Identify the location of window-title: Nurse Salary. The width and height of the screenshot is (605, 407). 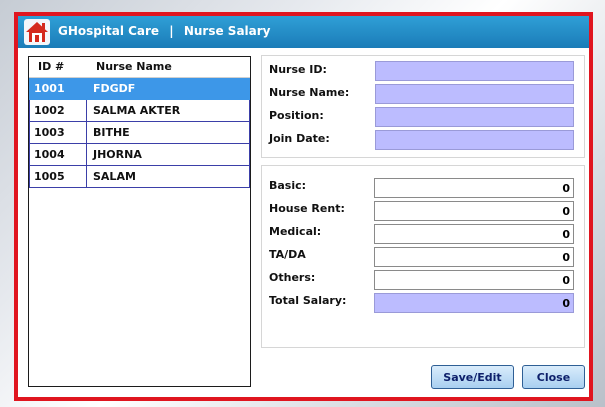
(227, 31).